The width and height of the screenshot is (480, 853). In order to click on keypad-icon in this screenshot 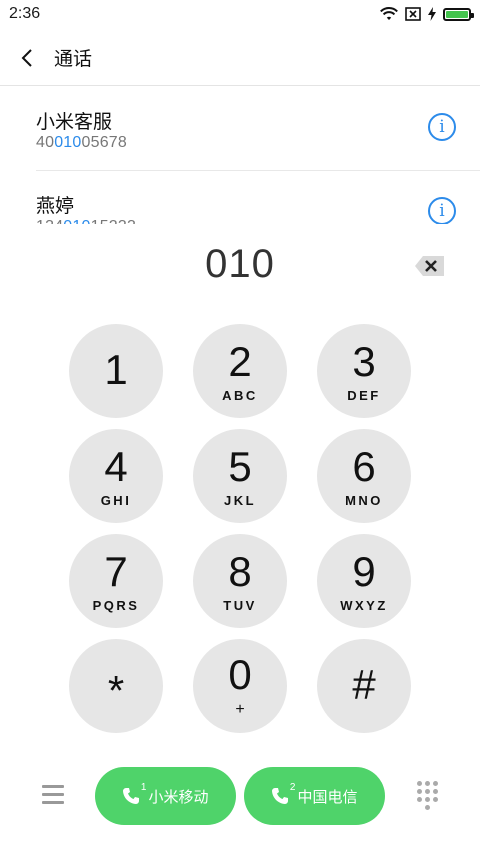, I will do `click(428, 796)`.